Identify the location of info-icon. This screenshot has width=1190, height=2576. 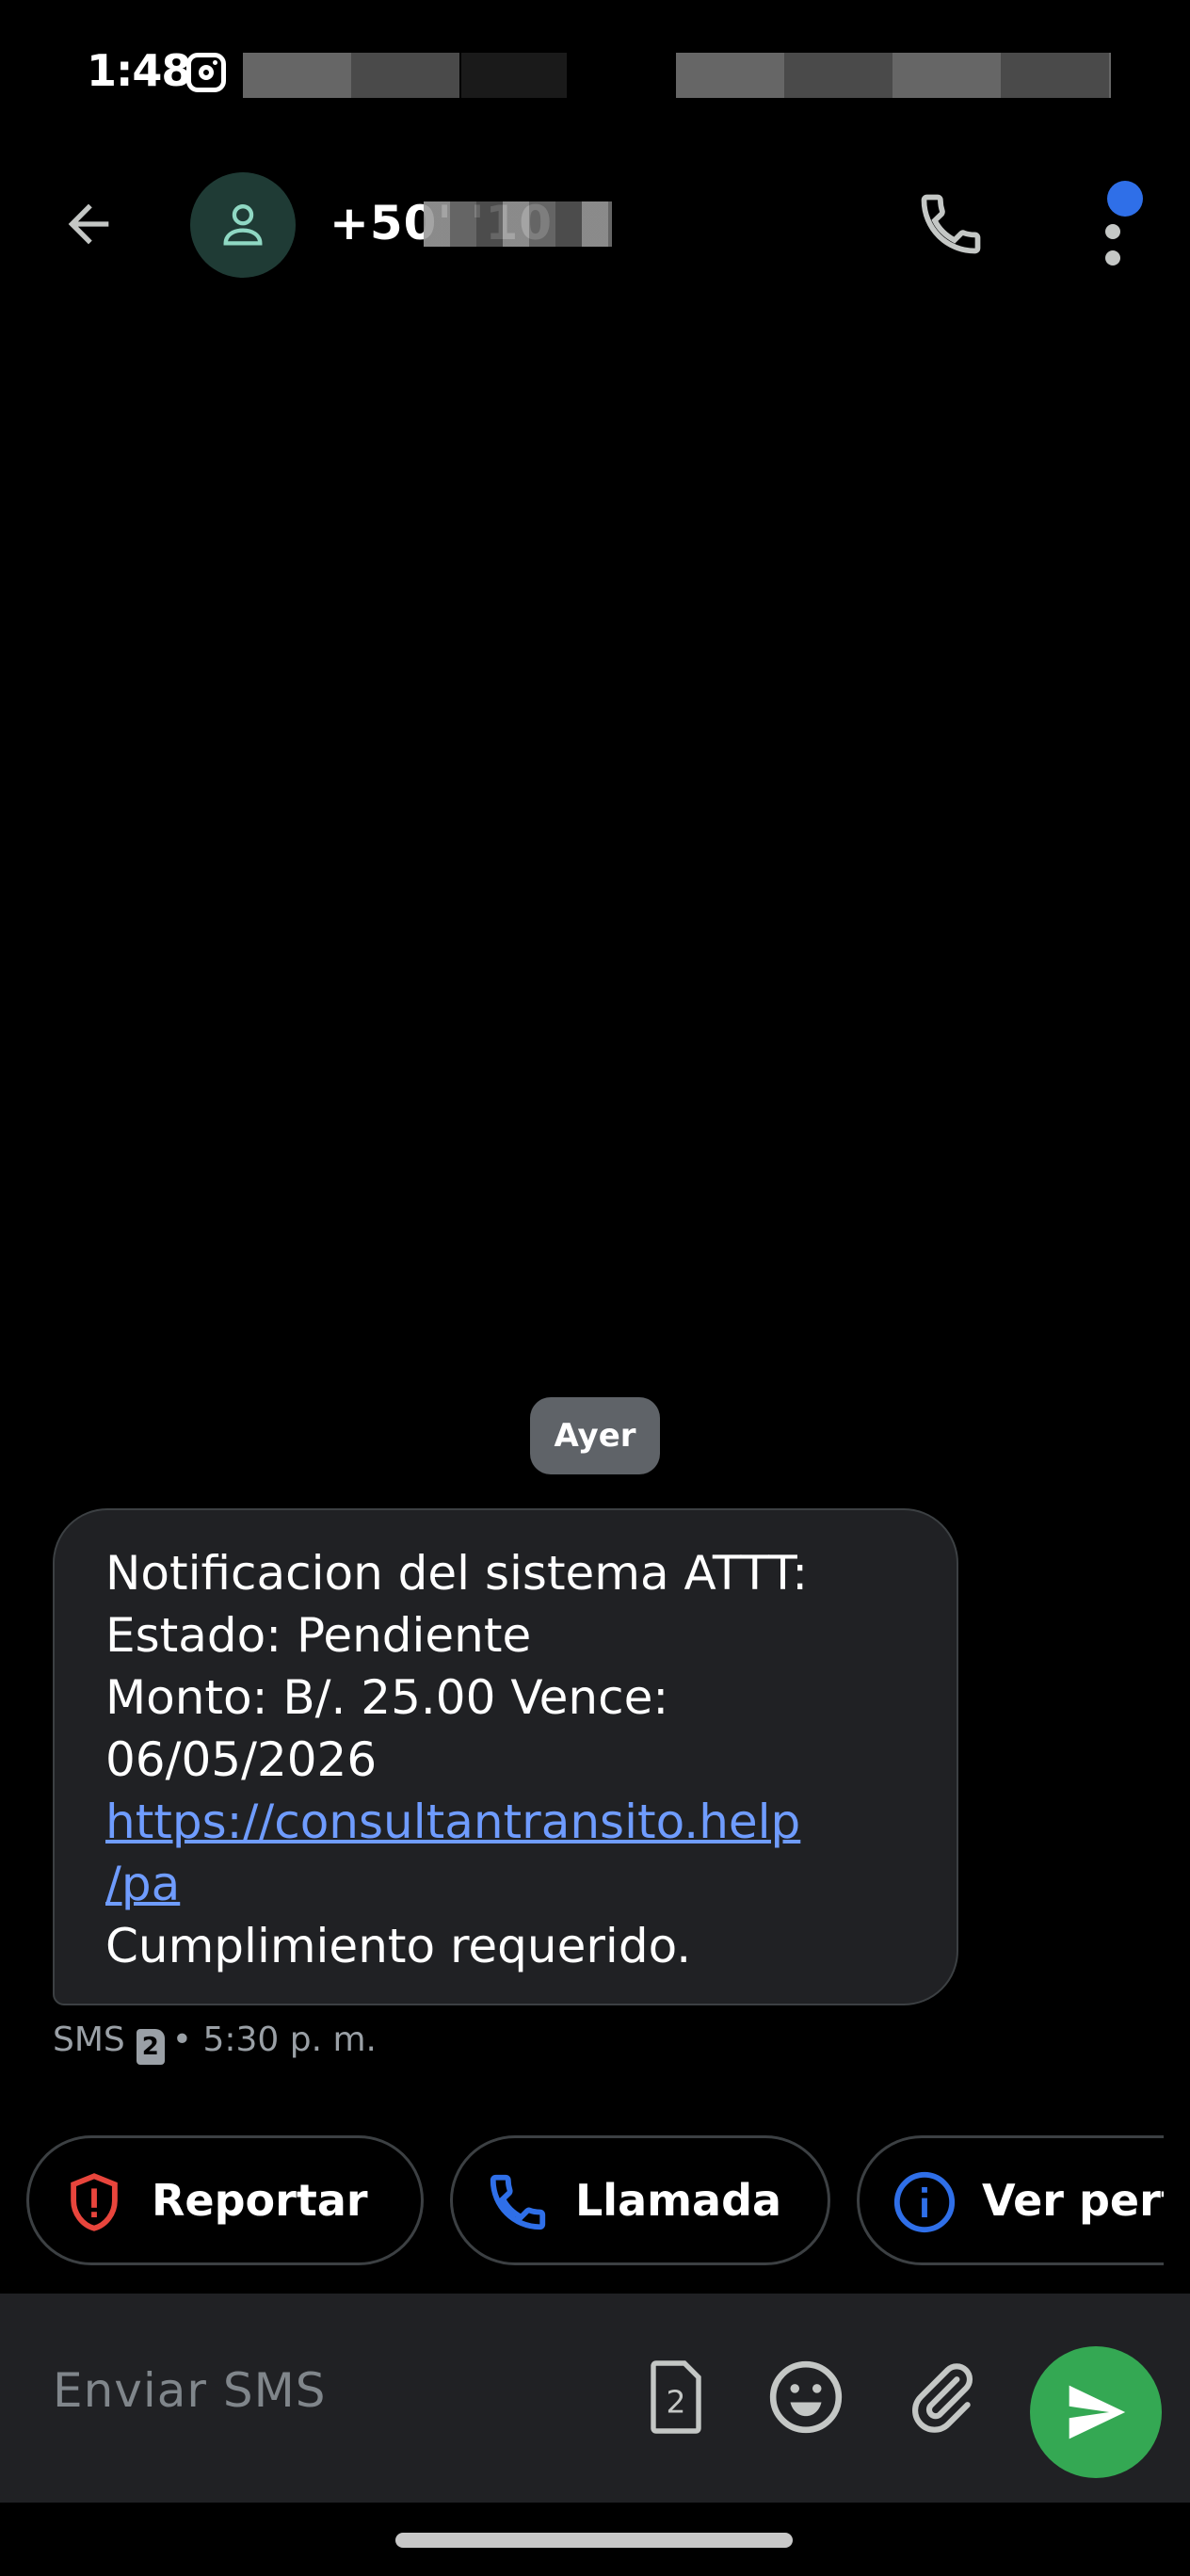
(924, 2202).